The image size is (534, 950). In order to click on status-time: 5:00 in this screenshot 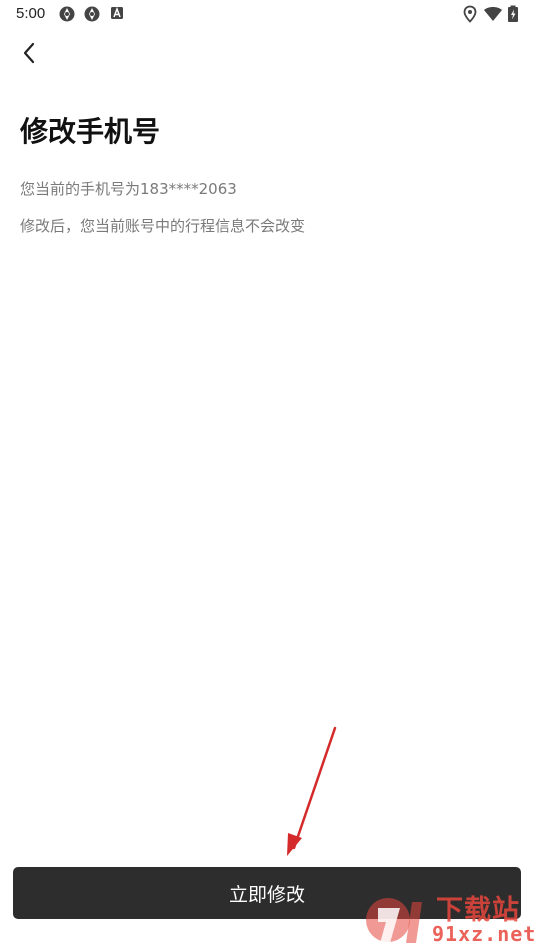, I will do `click(31, 13)`.